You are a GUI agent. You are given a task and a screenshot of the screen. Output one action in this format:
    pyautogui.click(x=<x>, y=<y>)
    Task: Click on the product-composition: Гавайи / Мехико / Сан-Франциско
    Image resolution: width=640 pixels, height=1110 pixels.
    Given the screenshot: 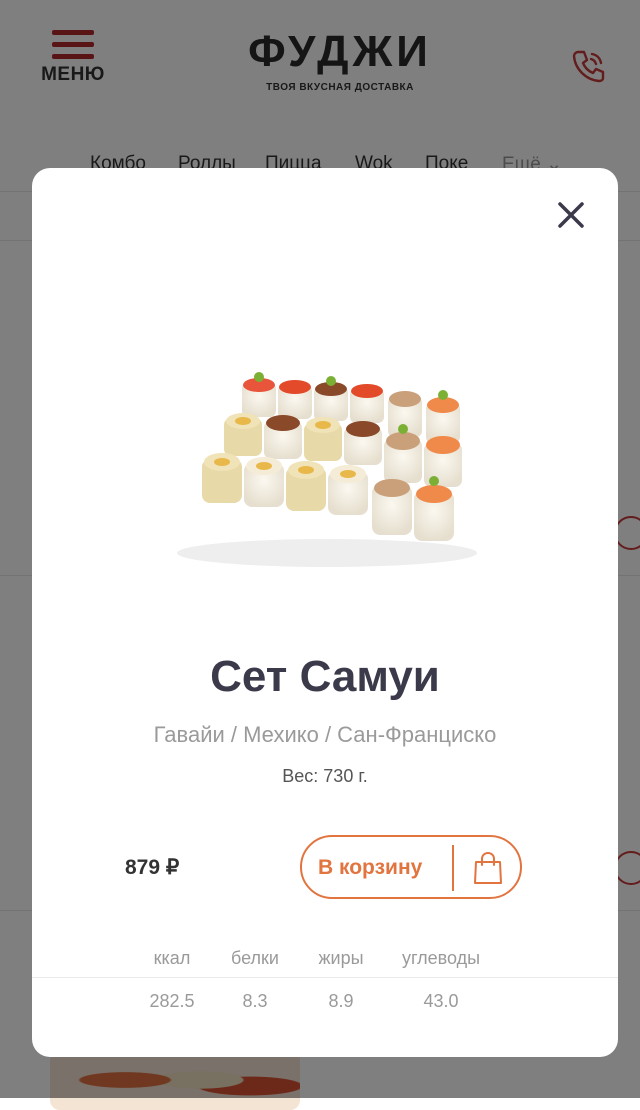 What is the action you would take?
    pyautogui.click(x=325, y=734)
    